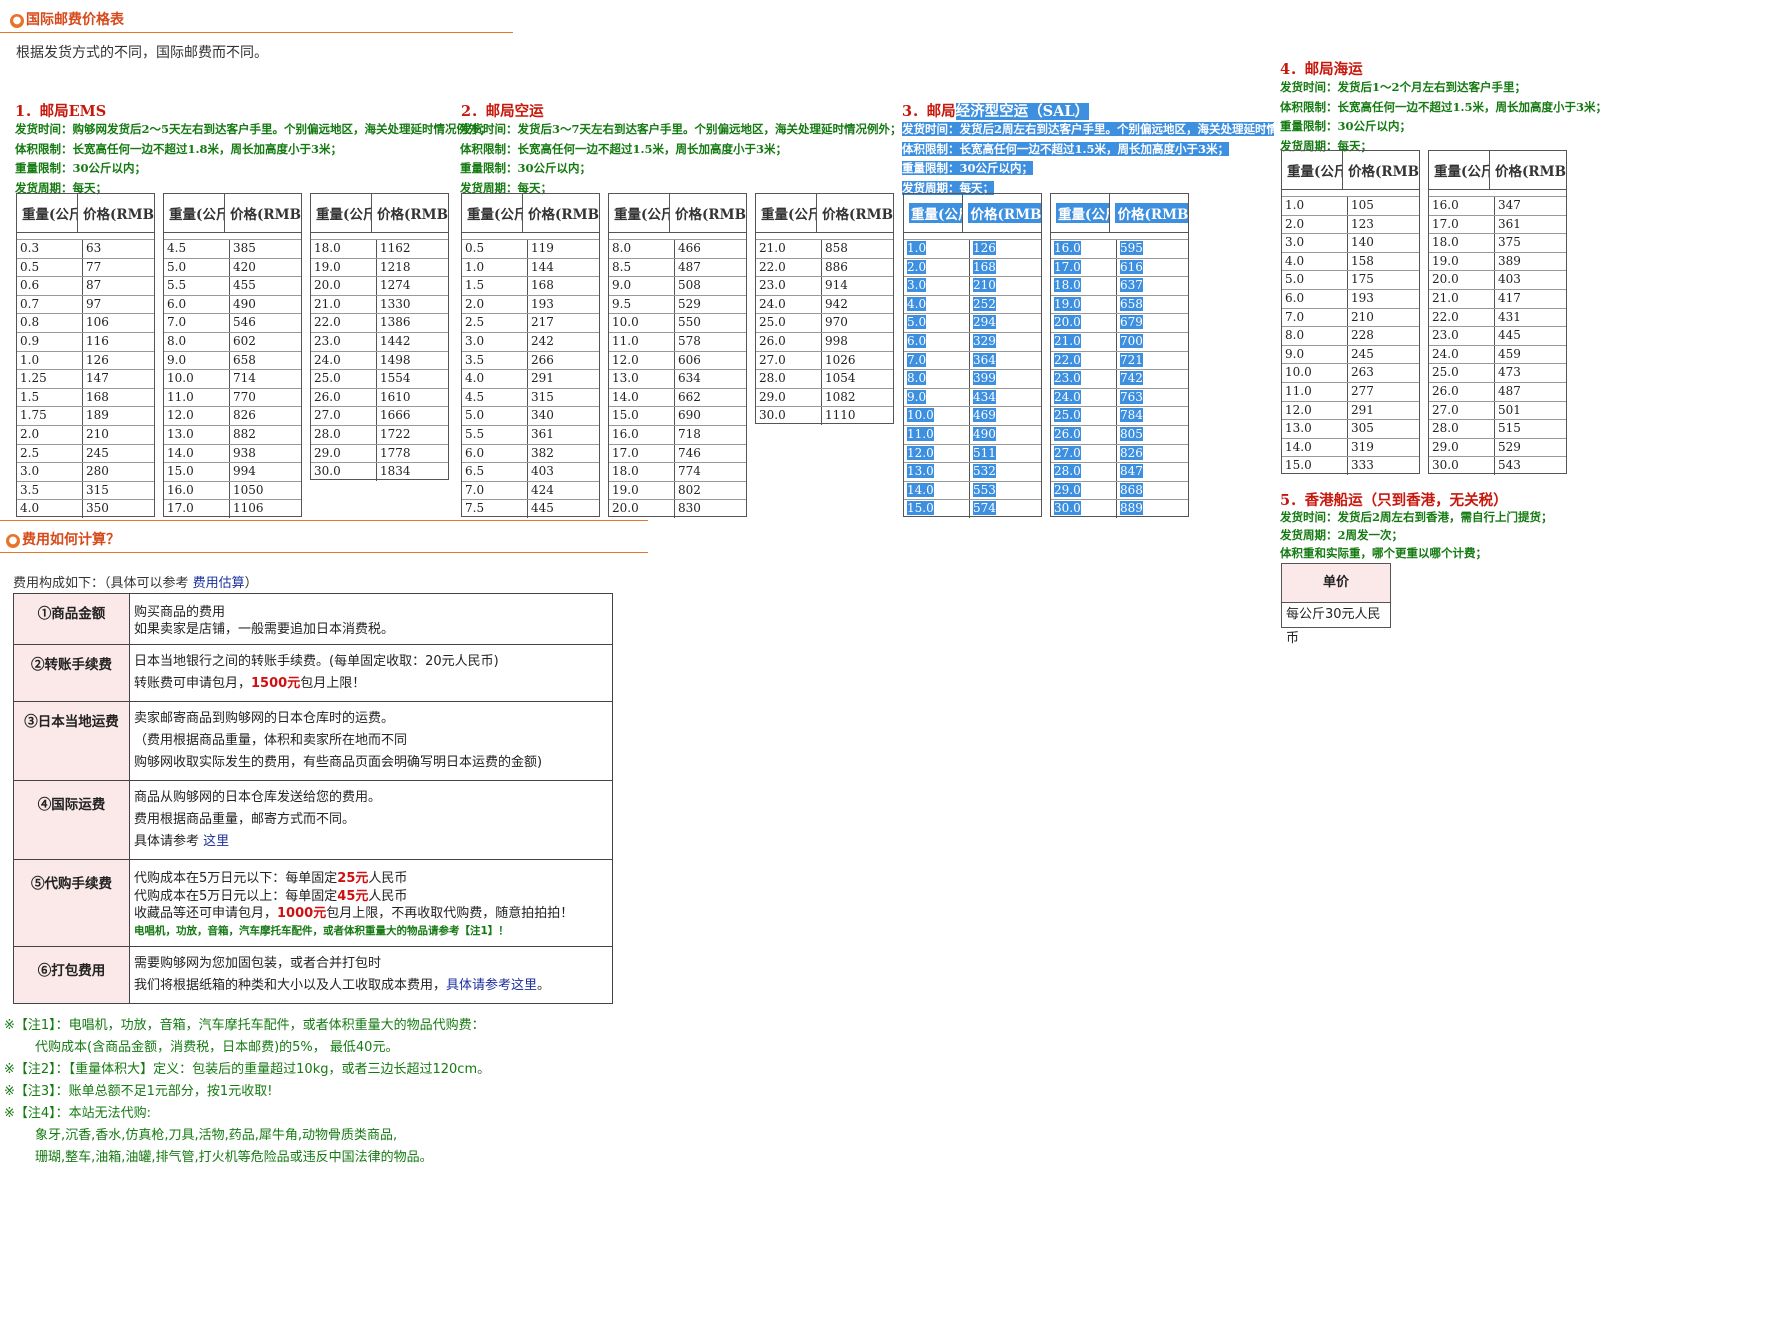 This screenshot has height=1341, width=1773. I want to click on price-cell: 291, so click(542, 378).